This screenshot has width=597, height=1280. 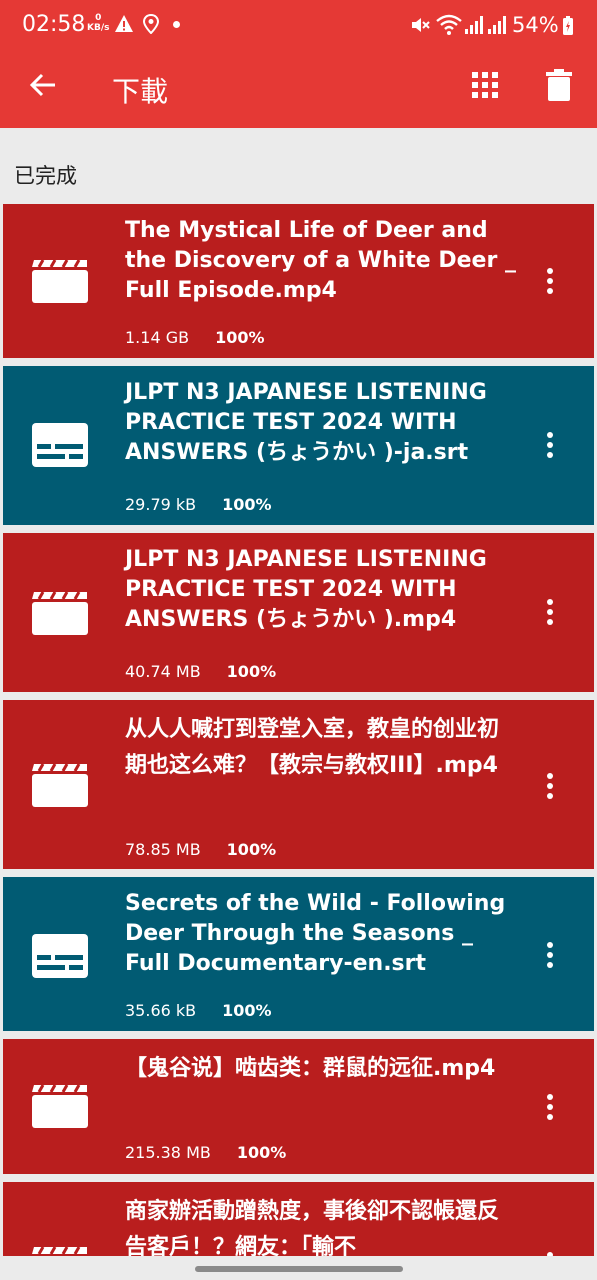 I want to click on mute-icon, so click(x=421, y=25).